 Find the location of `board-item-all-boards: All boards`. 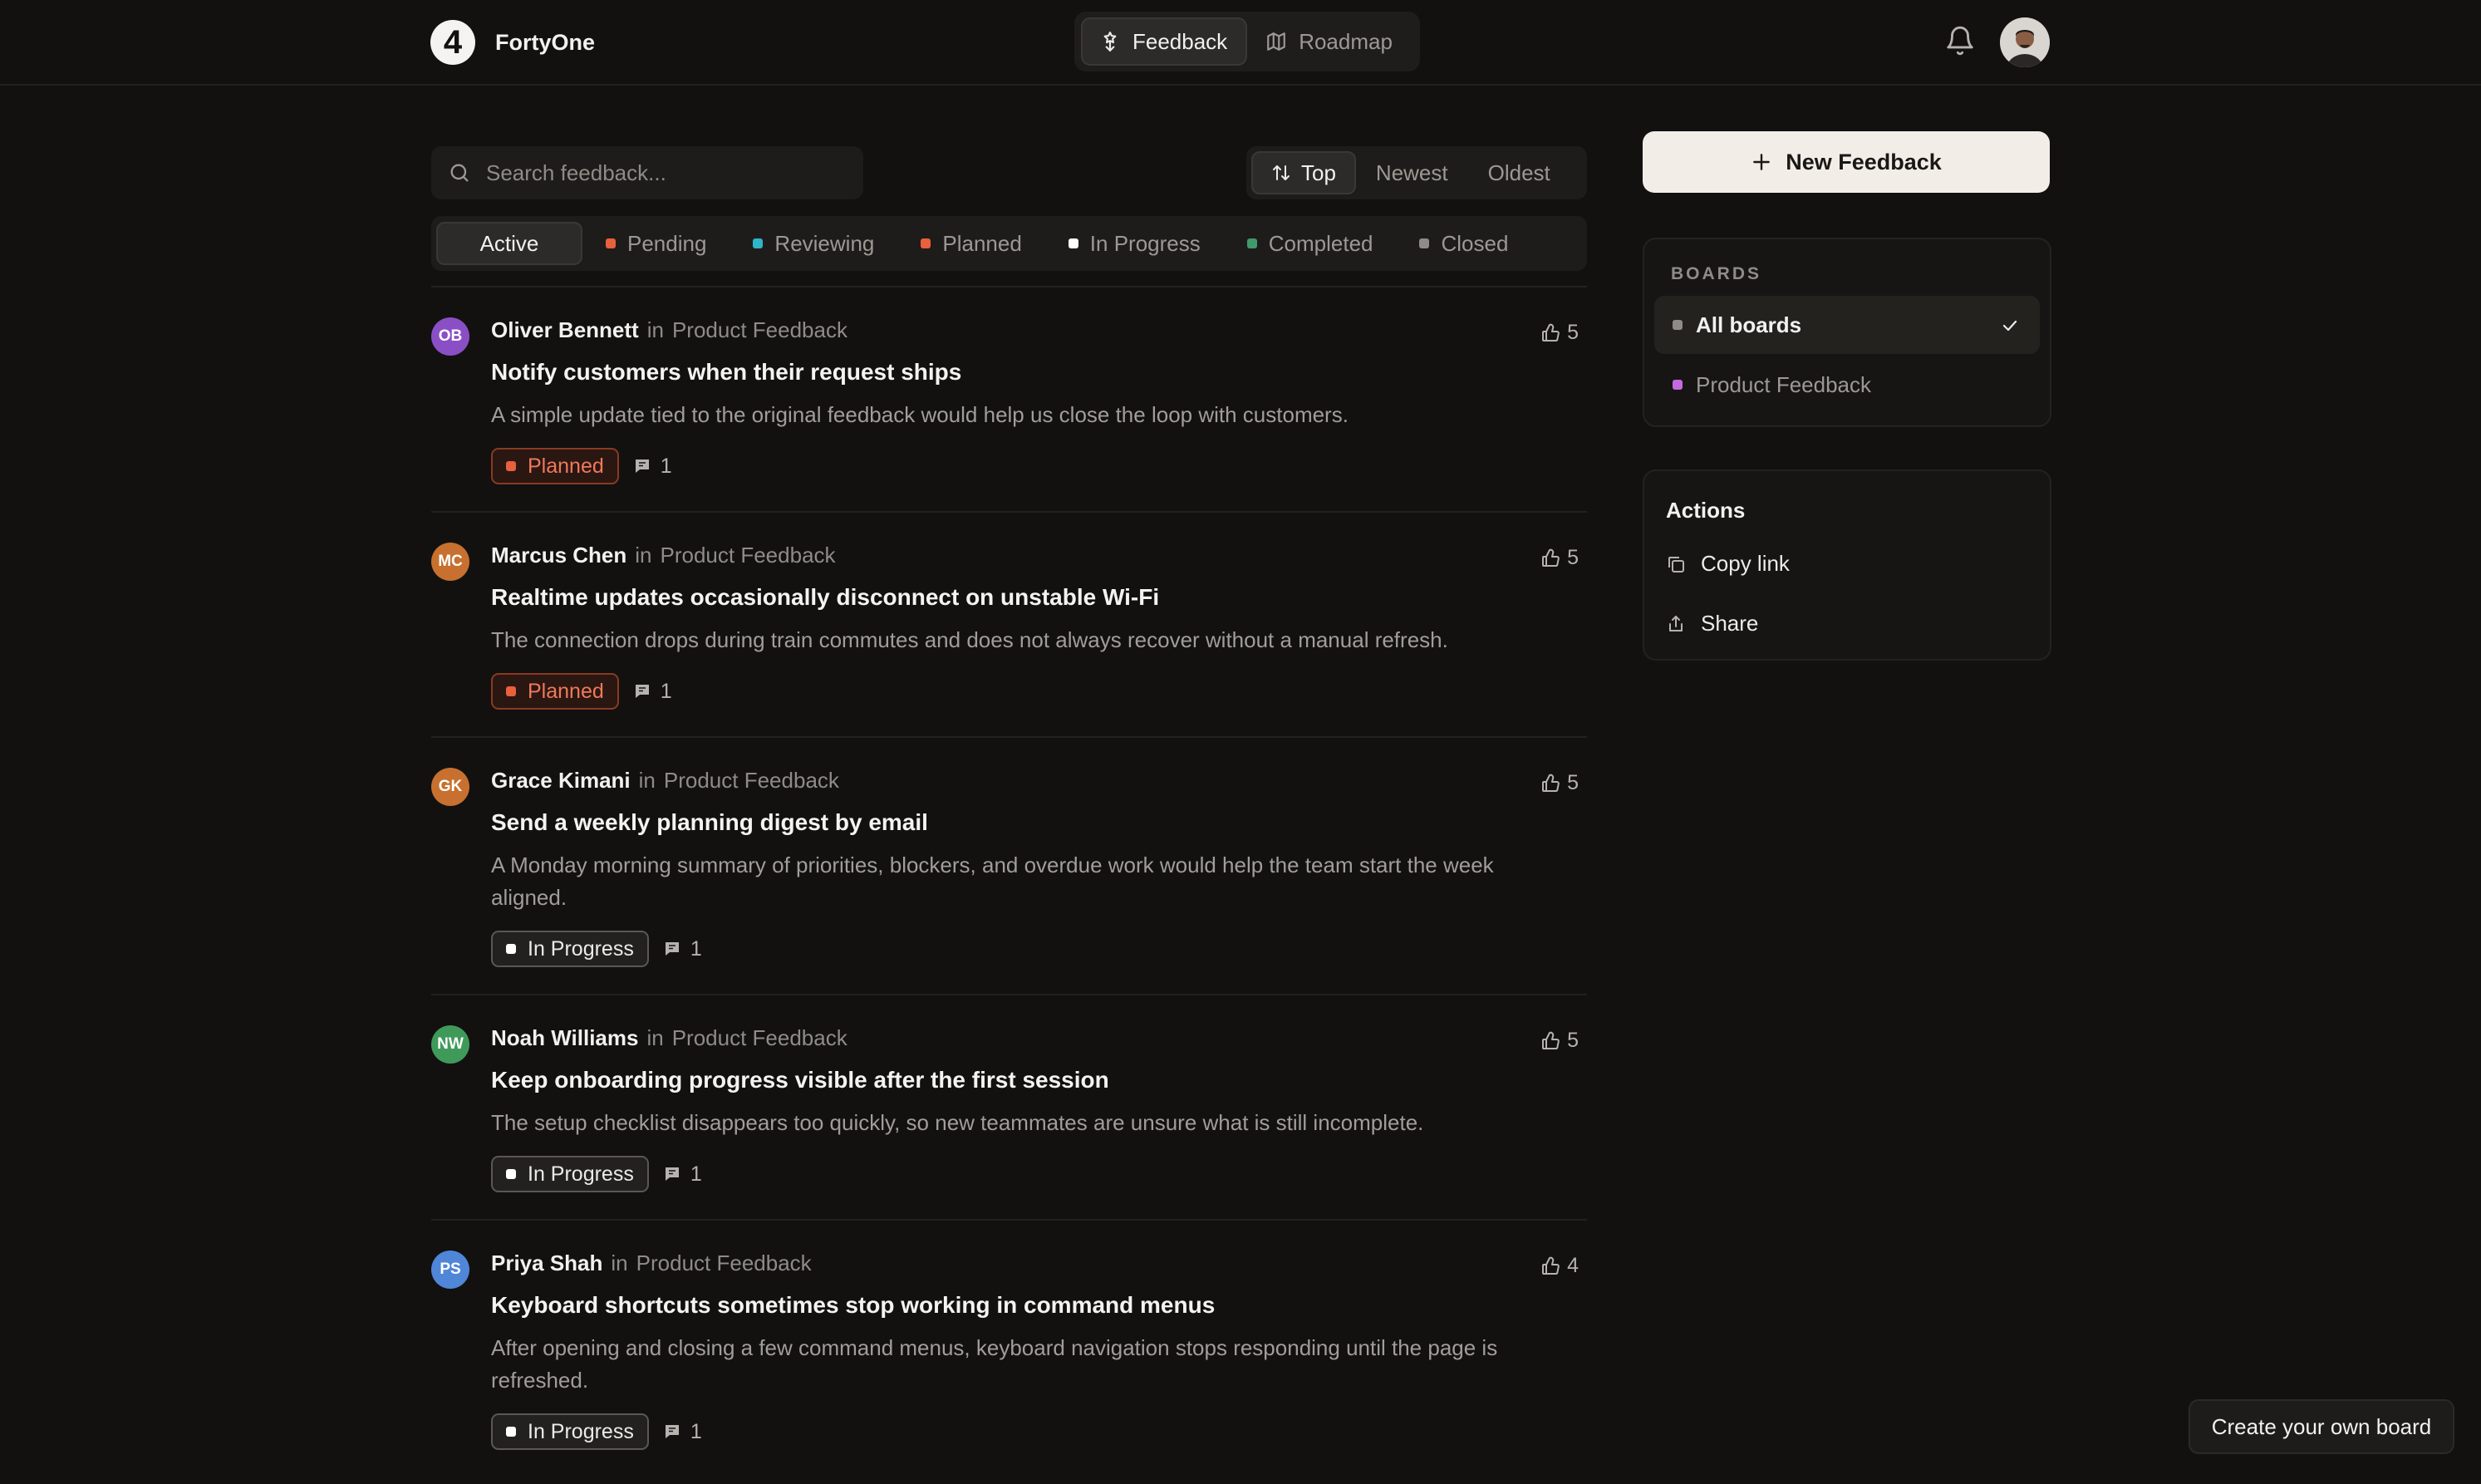

board-item-all-boards: All boards is located at coordinates (1847, 325).